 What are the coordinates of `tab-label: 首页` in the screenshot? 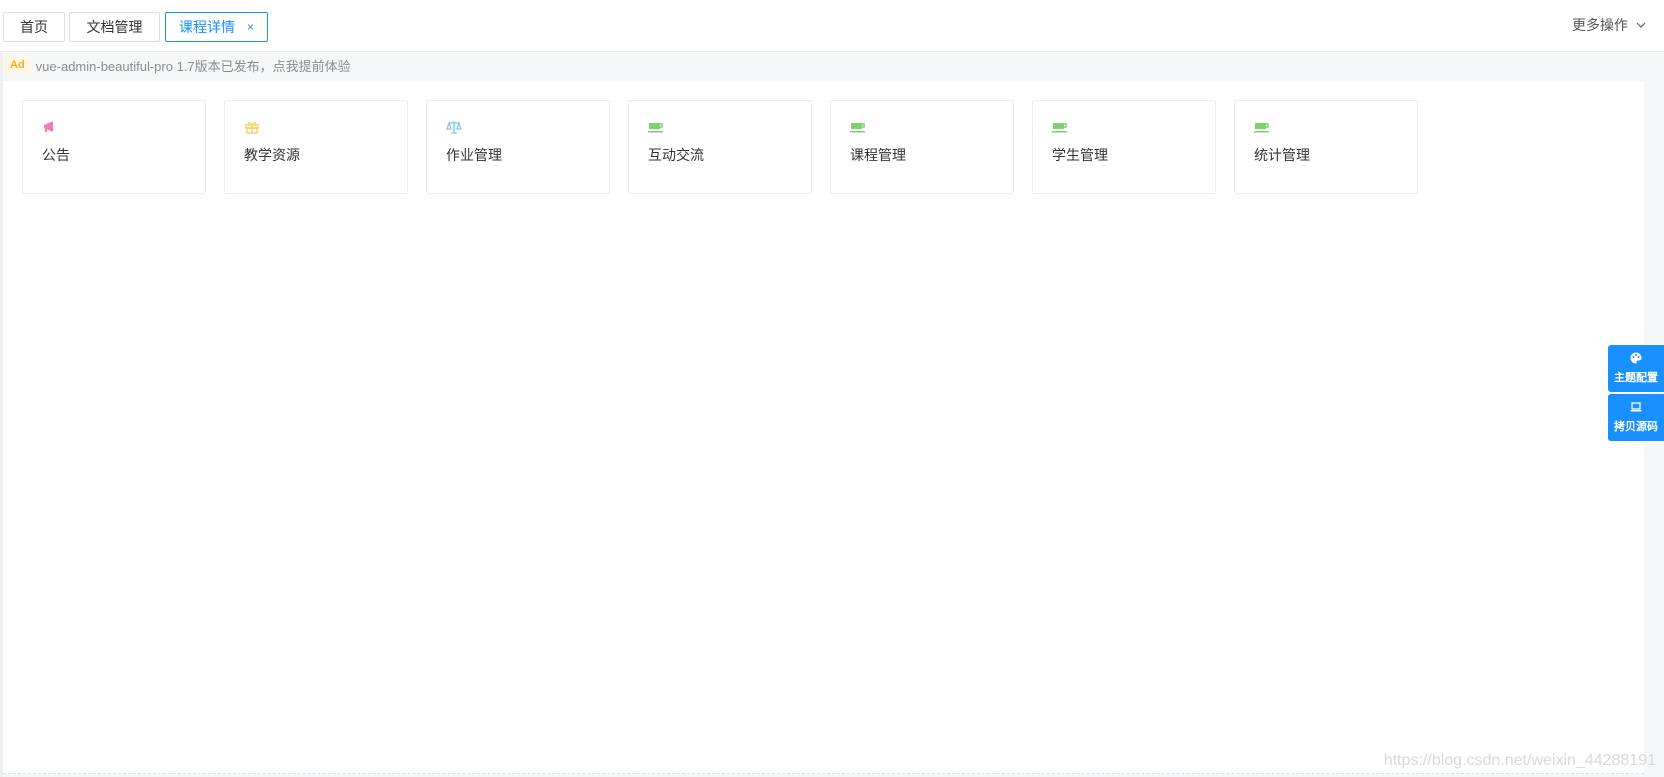 It's located at (34, 27).